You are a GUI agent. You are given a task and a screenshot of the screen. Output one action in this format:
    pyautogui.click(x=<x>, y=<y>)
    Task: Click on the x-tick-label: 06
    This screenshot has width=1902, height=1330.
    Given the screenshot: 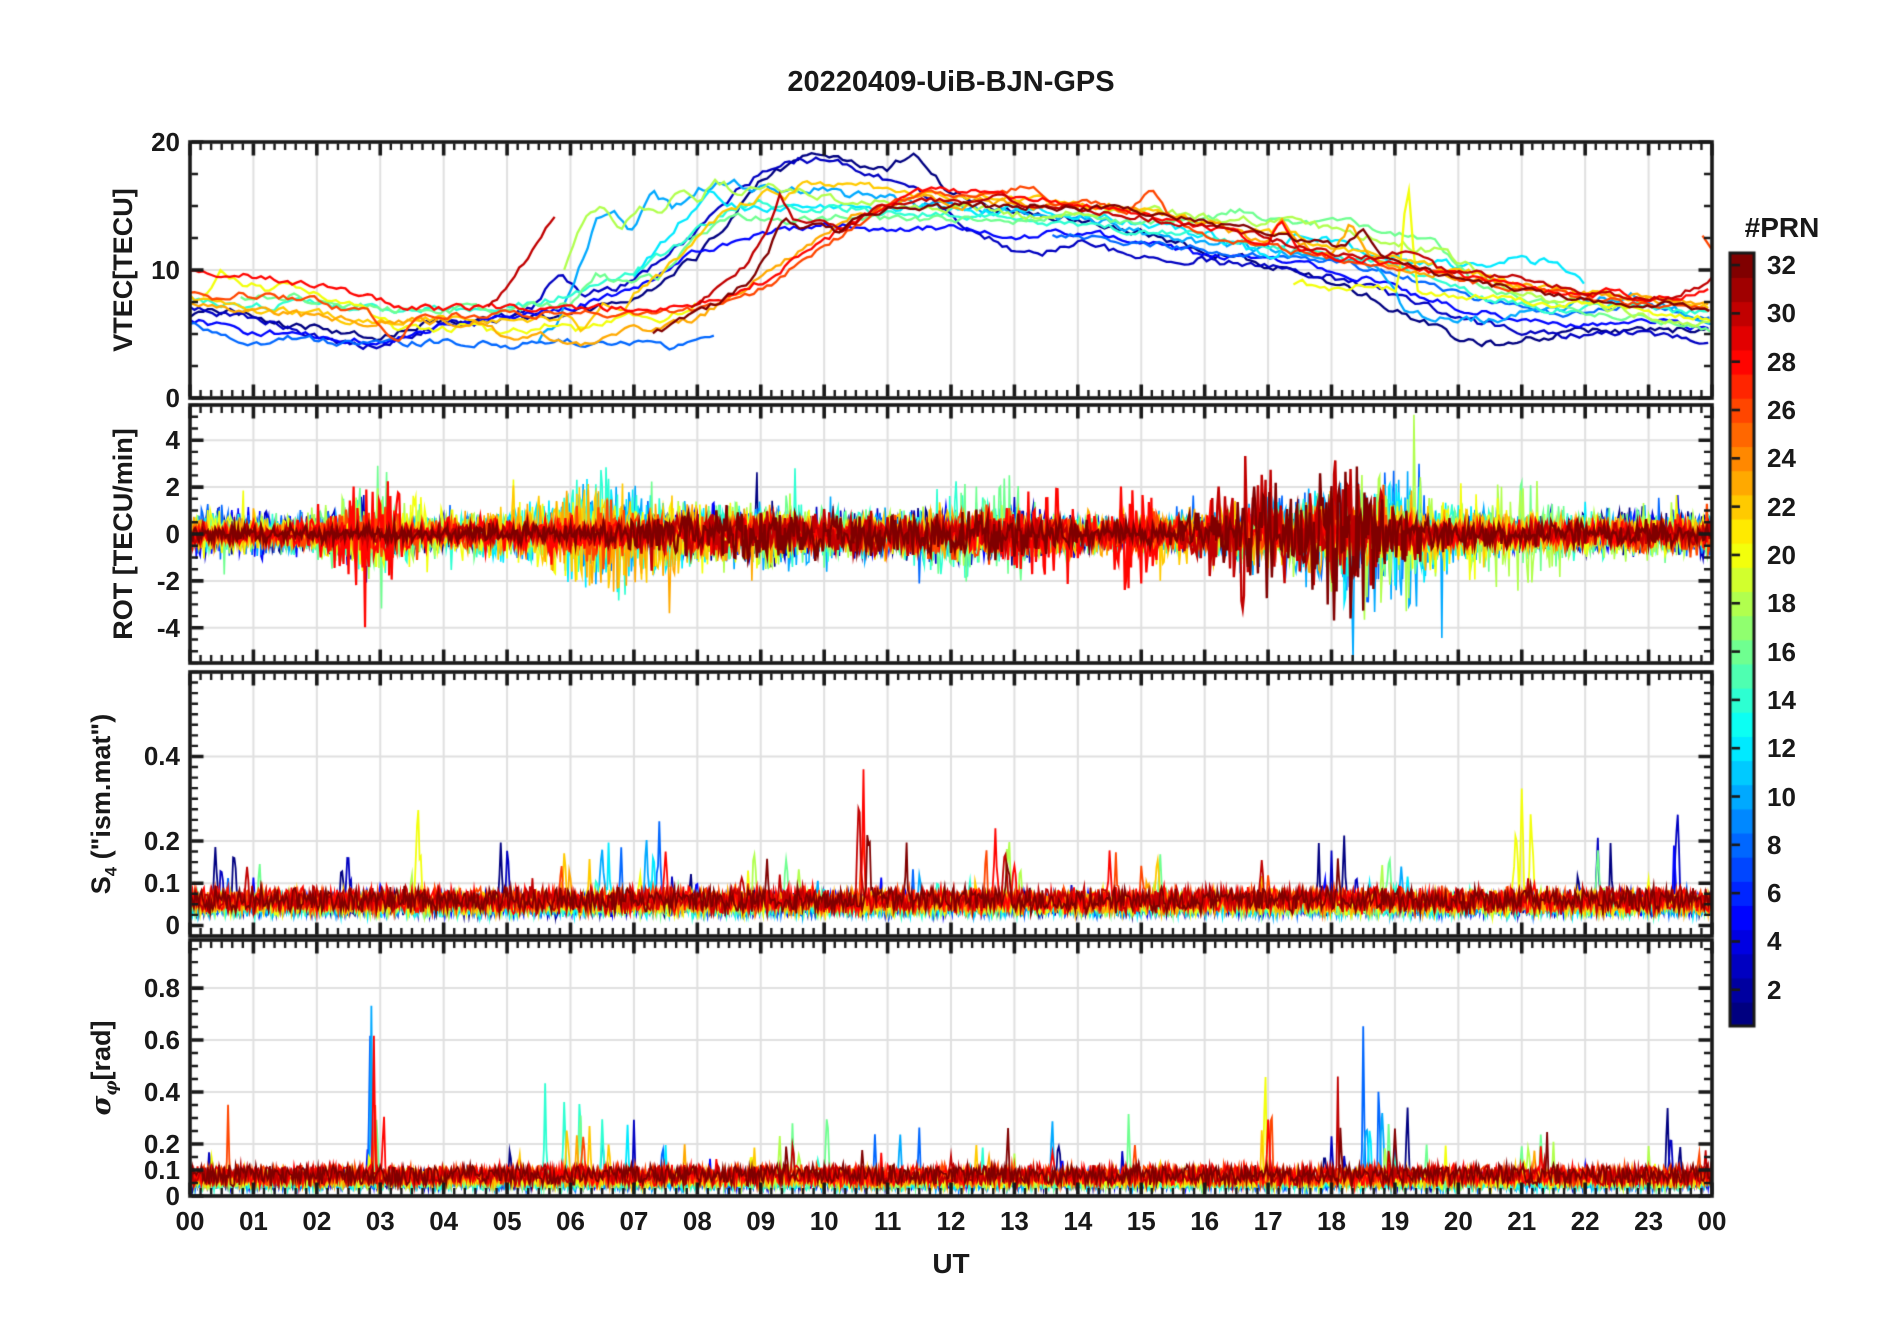 What is the action you would take?
    pyautogui.click(x=570, y=1221)
    